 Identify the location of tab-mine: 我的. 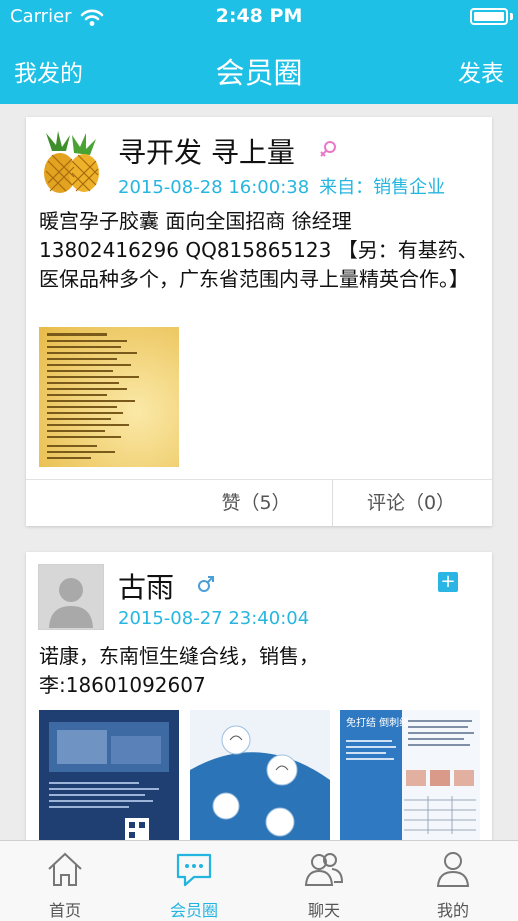
(453, 881).